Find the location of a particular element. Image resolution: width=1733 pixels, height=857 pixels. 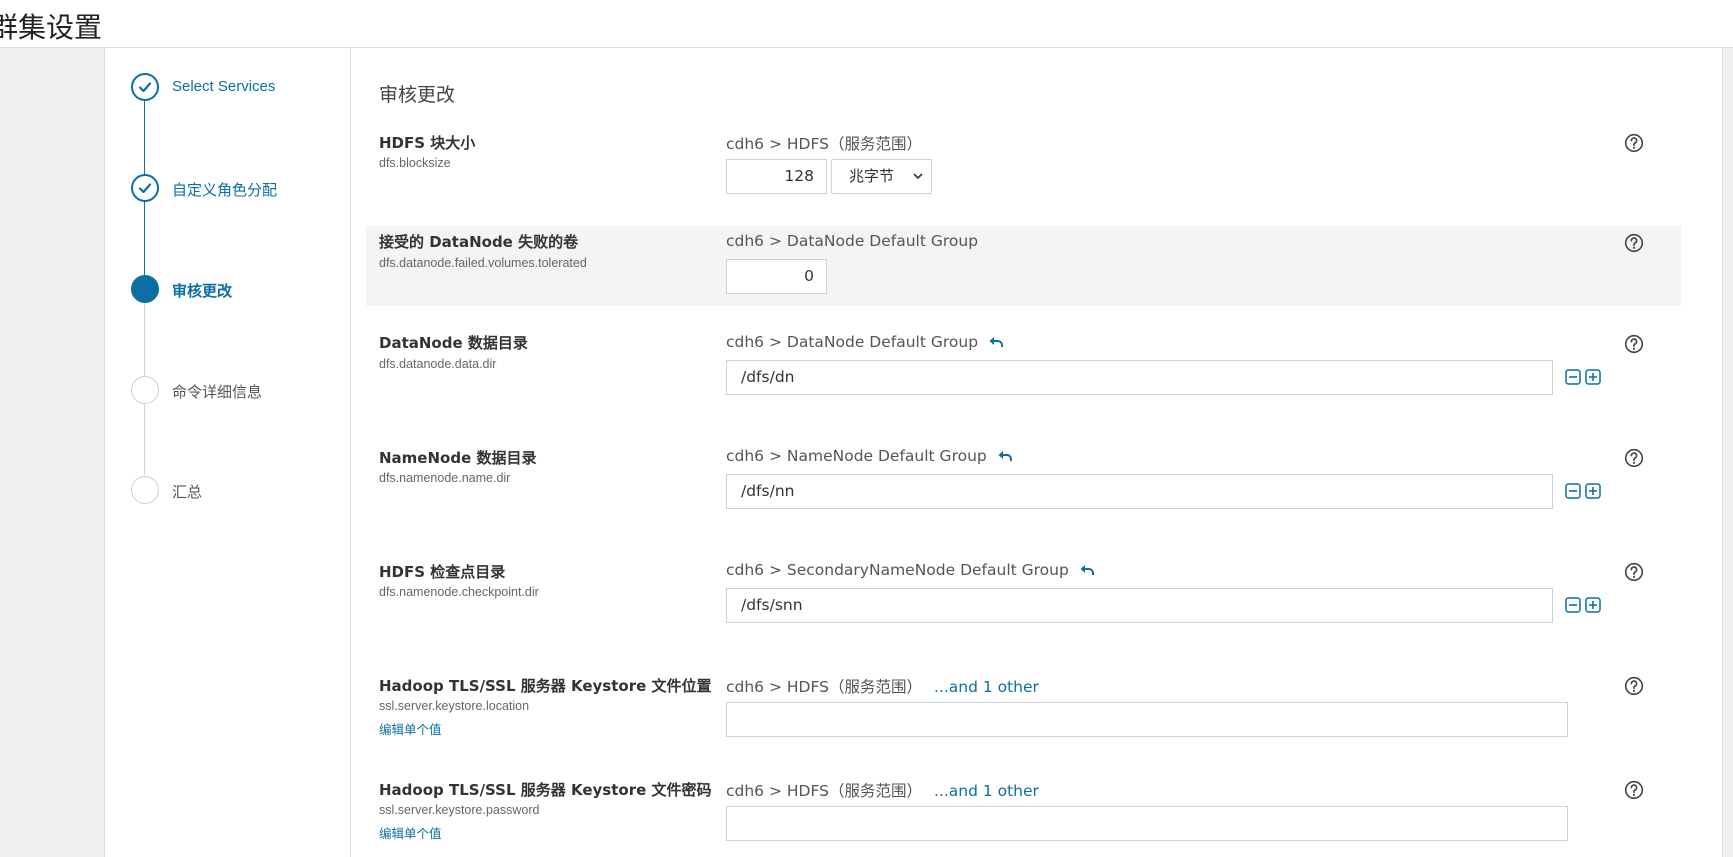

unit-select-value: 兆字节 is located at coordinates (872, 176).